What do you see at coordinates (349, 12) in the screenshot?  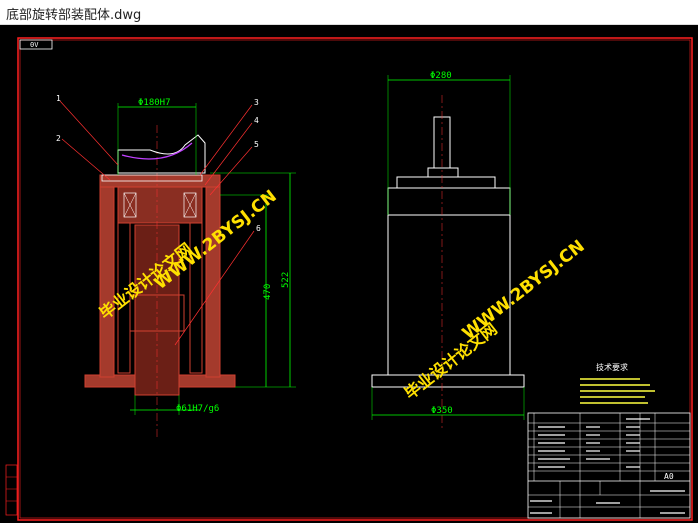 I see `window-titlebar: 底部旋转部装配体.dwg` at bounding box center [349, 12].